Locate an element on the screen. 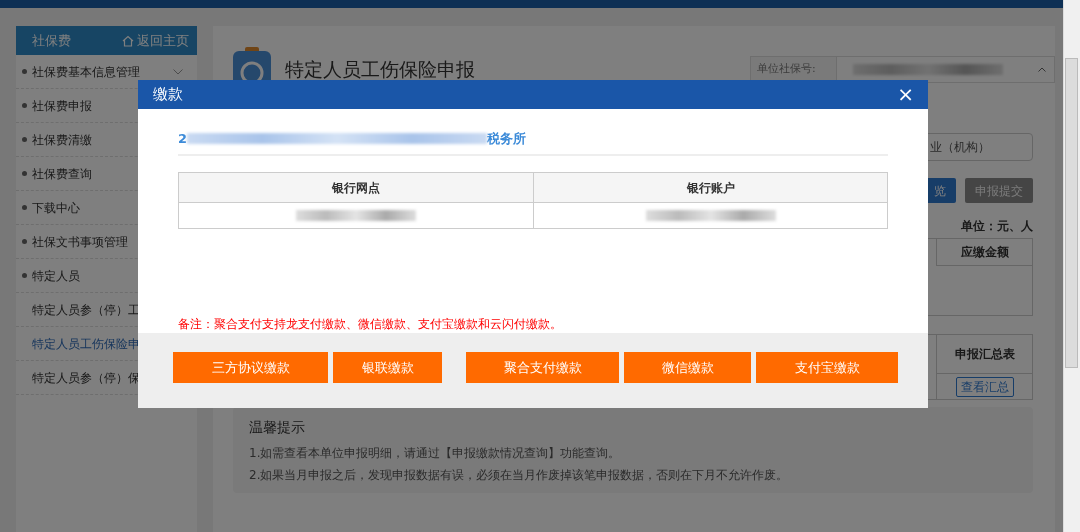 This screenshot has height=532, width=1080. tip-text: 2.如果当月申报之后，发现申报数据有误，必须在当月作废掉该笔申报数据，否则在下月不允许作废。 is located at coordinates (519, 475).